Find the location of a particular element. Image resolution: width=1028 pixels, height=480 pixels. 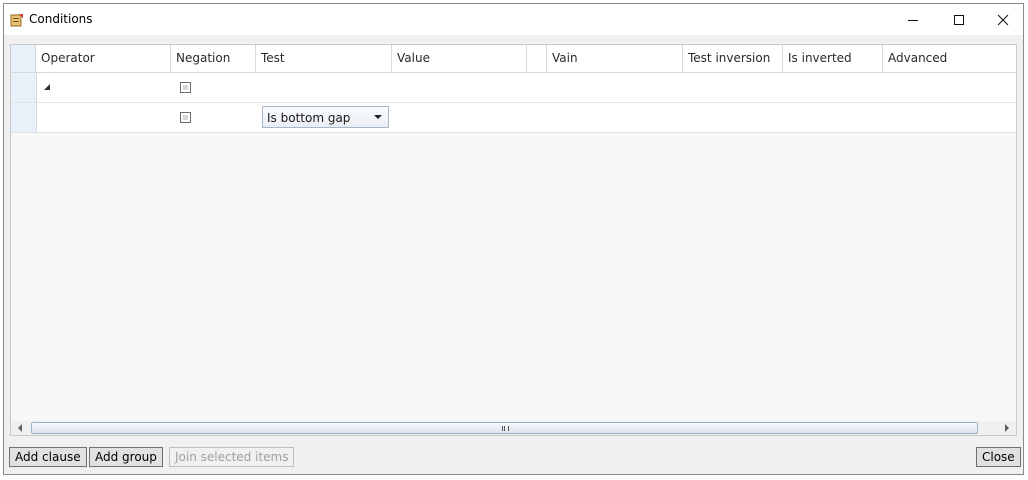

conditions-app-icon is located at coordinates (16, 20).